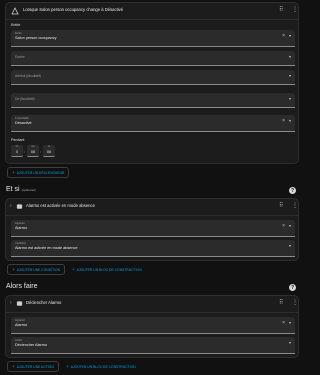 The height and width of the screenshot is (375, 320). What do you see at coordinates (23, 123) in the screenshot?
I see `to-field-value: Désactivé` at bounding box center [23, 123].